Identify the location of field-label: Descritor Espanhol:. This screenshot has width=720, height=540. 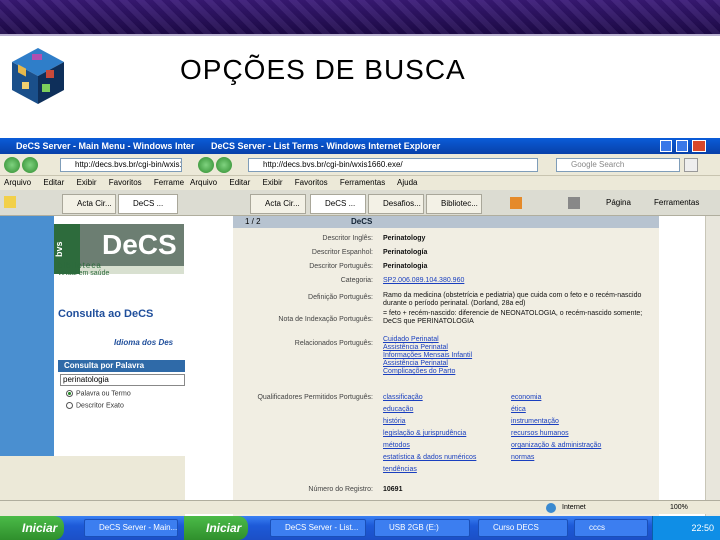
(342, 252).